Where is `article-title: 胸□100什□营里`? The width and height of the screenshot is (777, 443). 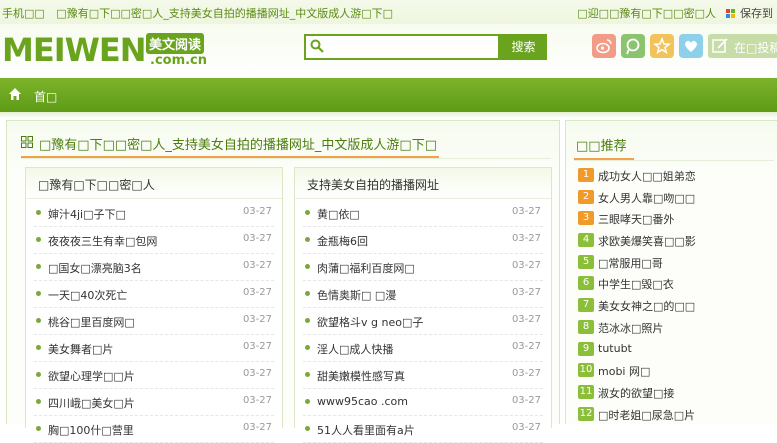
article-title: 胸□100什□营里 is located at coordinates (91, 430).